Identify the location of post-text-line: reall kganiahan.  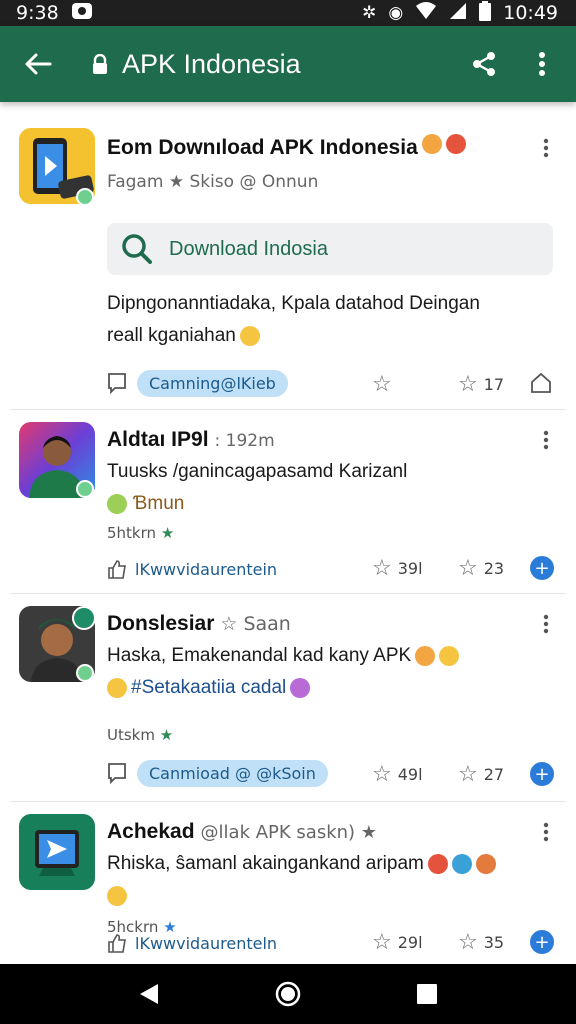
(171, 335).